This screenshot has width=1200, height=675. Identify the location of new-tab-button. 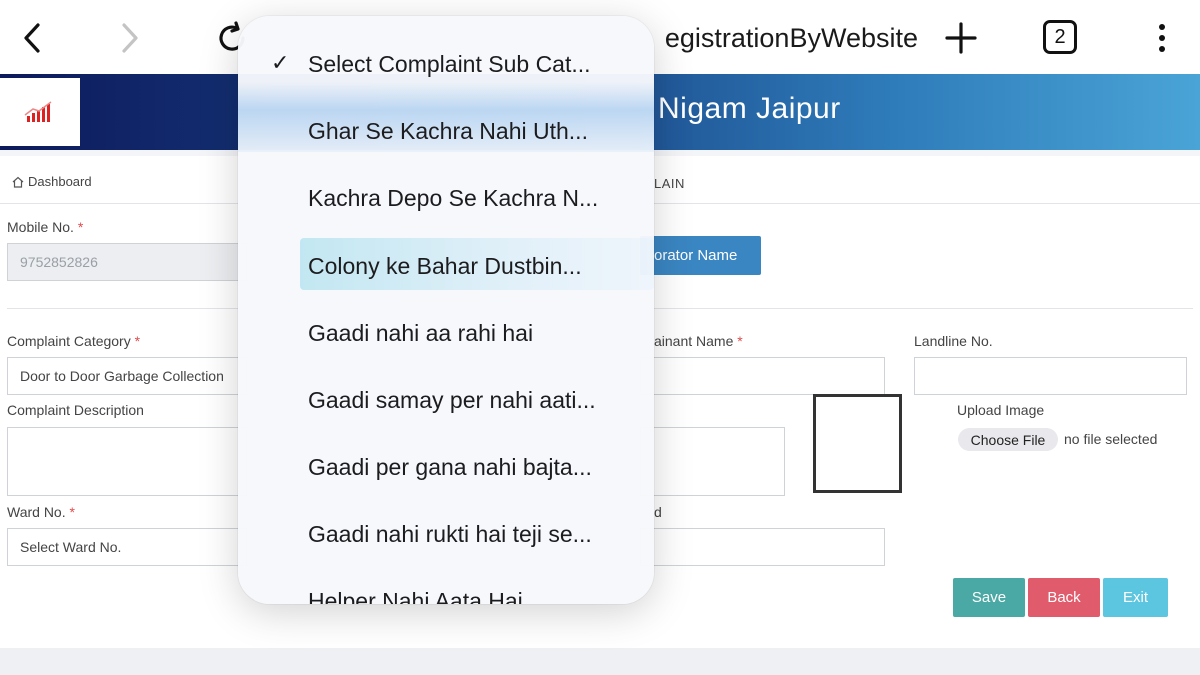
(961, 38).